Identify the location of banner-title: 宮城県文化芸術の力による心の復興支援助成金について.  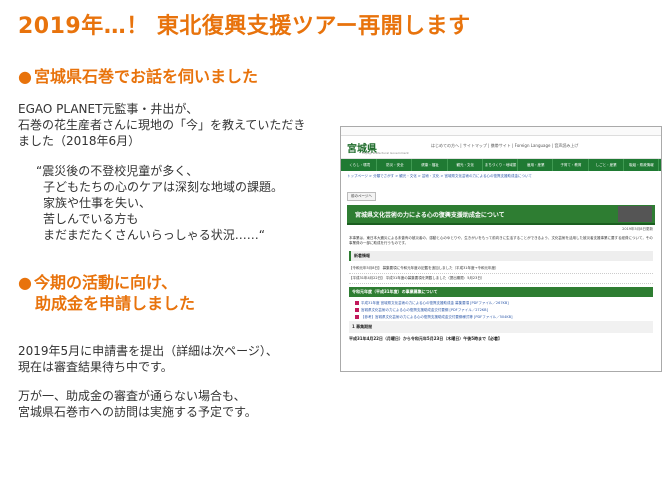
(430, 215).